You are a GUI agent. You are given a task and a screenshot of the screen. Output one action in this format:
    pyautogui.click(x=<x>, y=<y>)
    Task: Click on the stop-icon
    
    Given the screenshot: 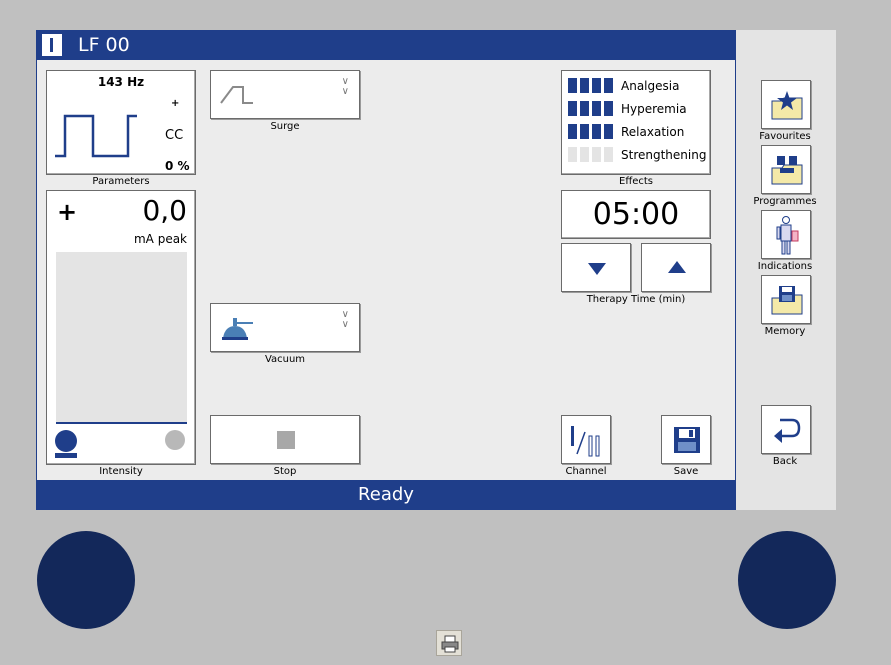 What is the action you would take?
    pyautogui.click(x=286, y=440)
    